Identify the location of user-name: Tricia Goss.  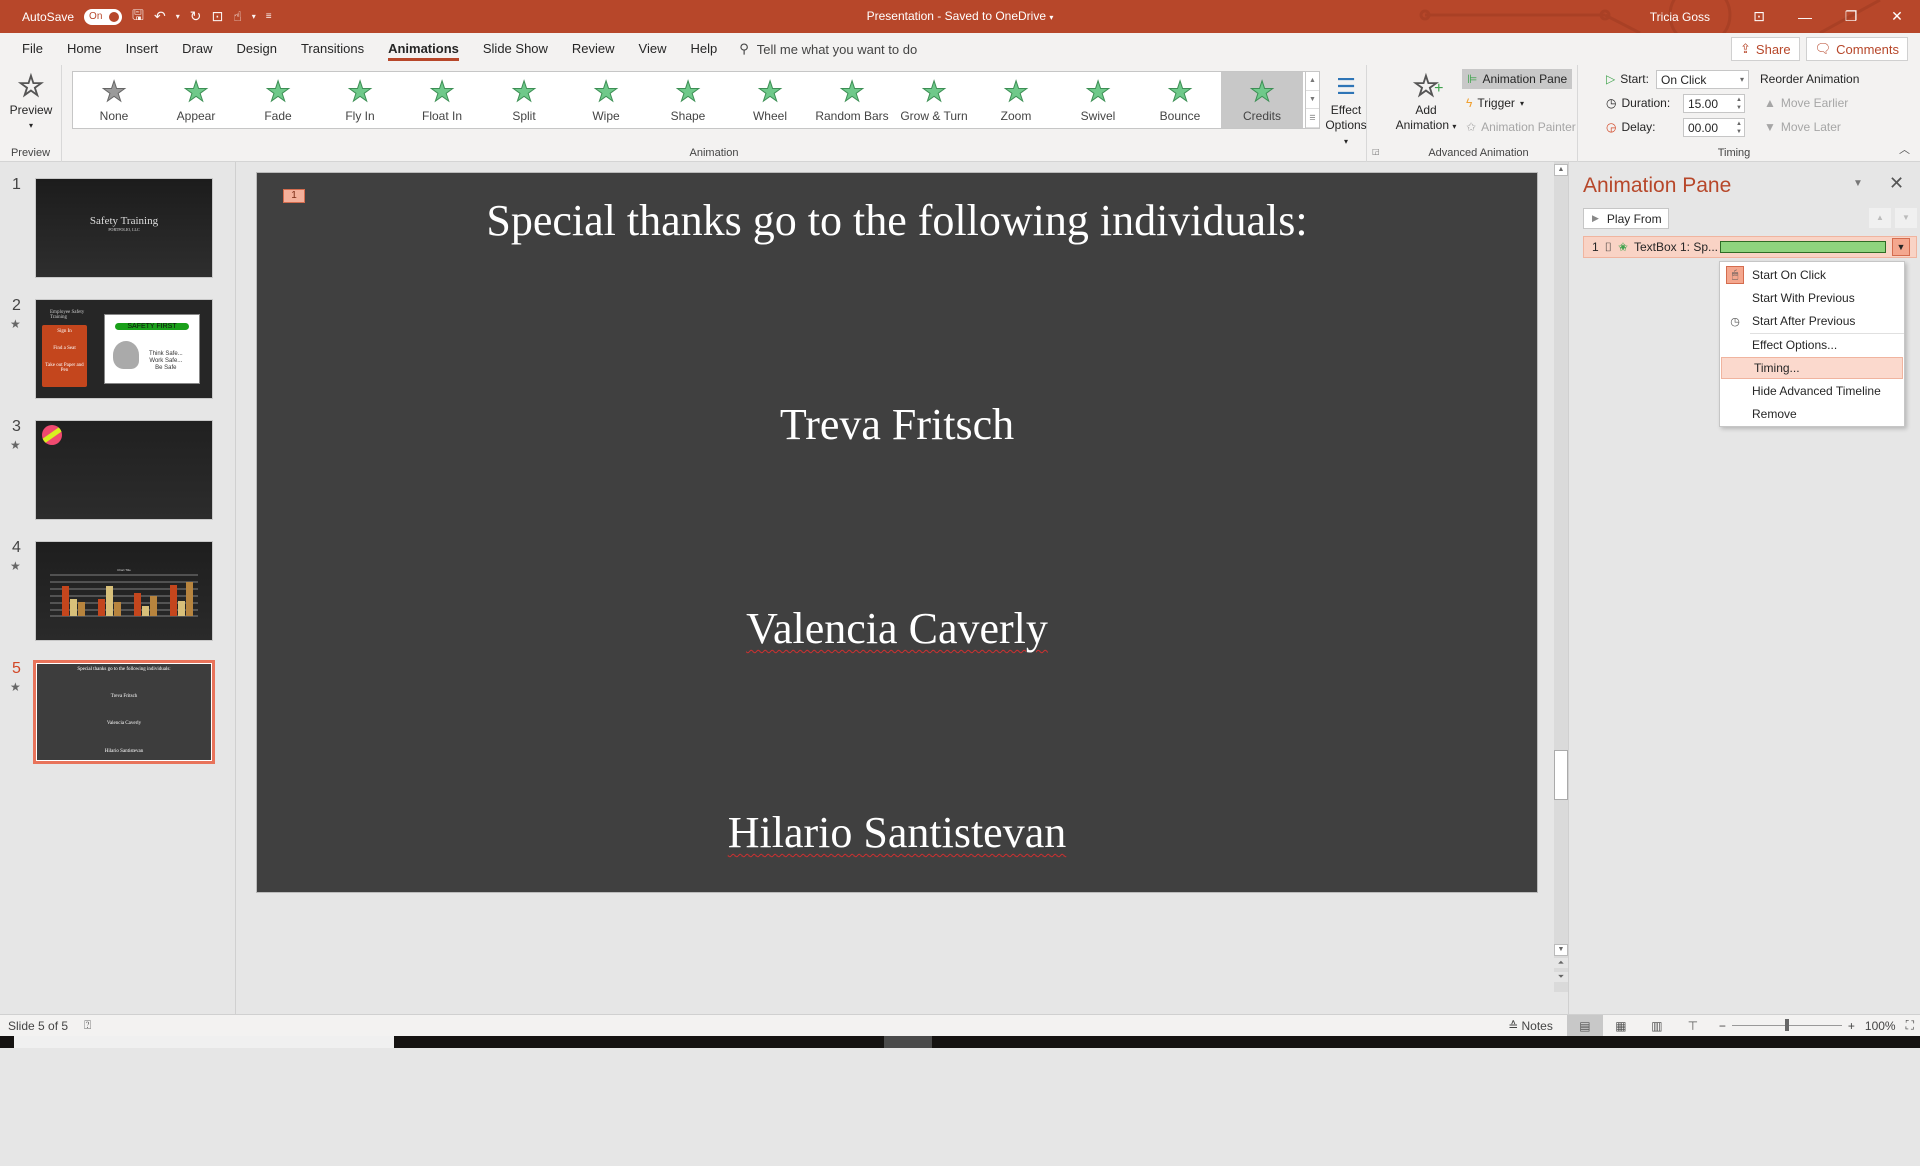
(1680, 17).